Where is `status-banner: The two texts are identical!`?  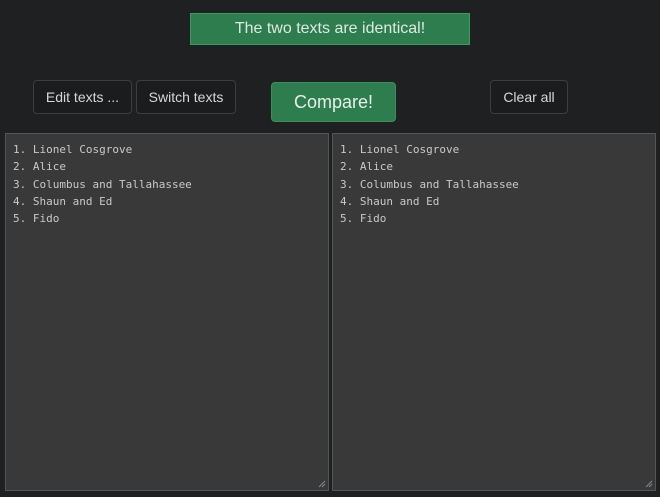
status-banner: The two texts are identical! is located at coordinates (330, 29).